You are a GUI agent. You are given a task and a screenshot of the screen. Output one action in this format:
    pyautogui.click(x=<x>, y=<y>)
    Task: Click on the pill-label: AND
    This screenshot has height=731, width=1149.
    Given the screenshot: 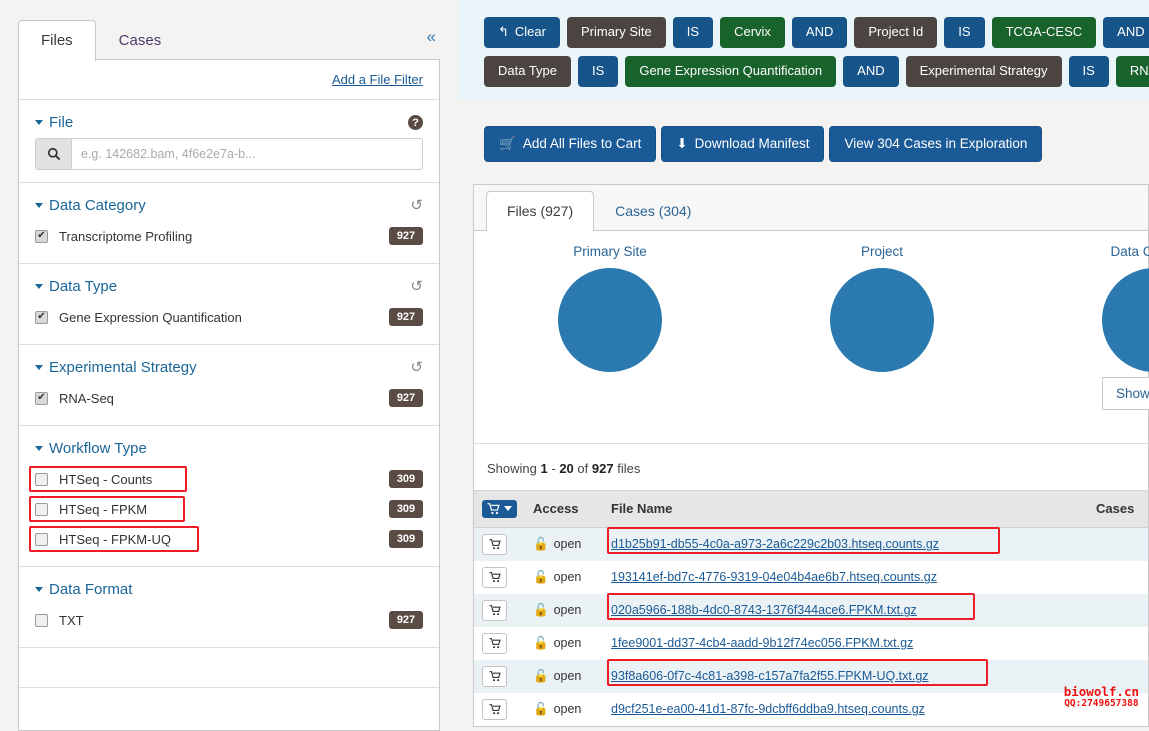 What is the action you would take?
    pyautogui.click(x=871, y=70)
    